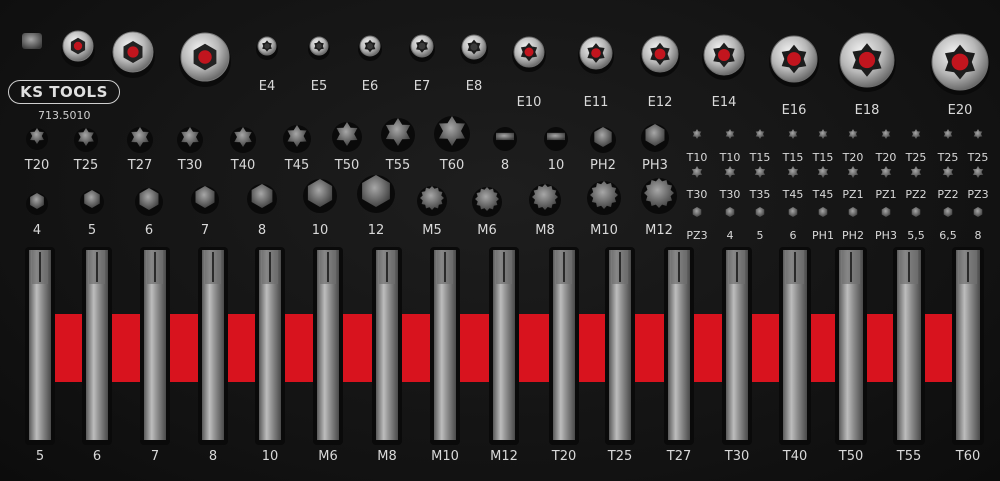  I want to click on long-bit-label: 7, so click(155, 456).